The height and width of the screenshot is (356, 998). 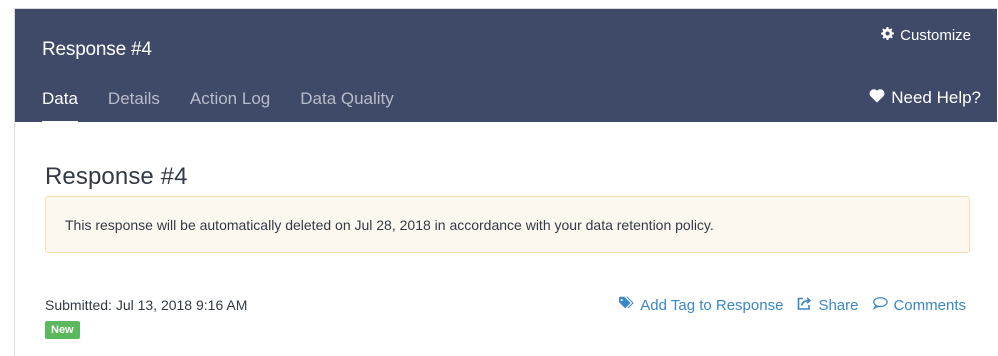 What do you see at coordinates (230, 99) in the screenshot?
I see `tab-action-log: Action Log` at bounding box center [230, 99].